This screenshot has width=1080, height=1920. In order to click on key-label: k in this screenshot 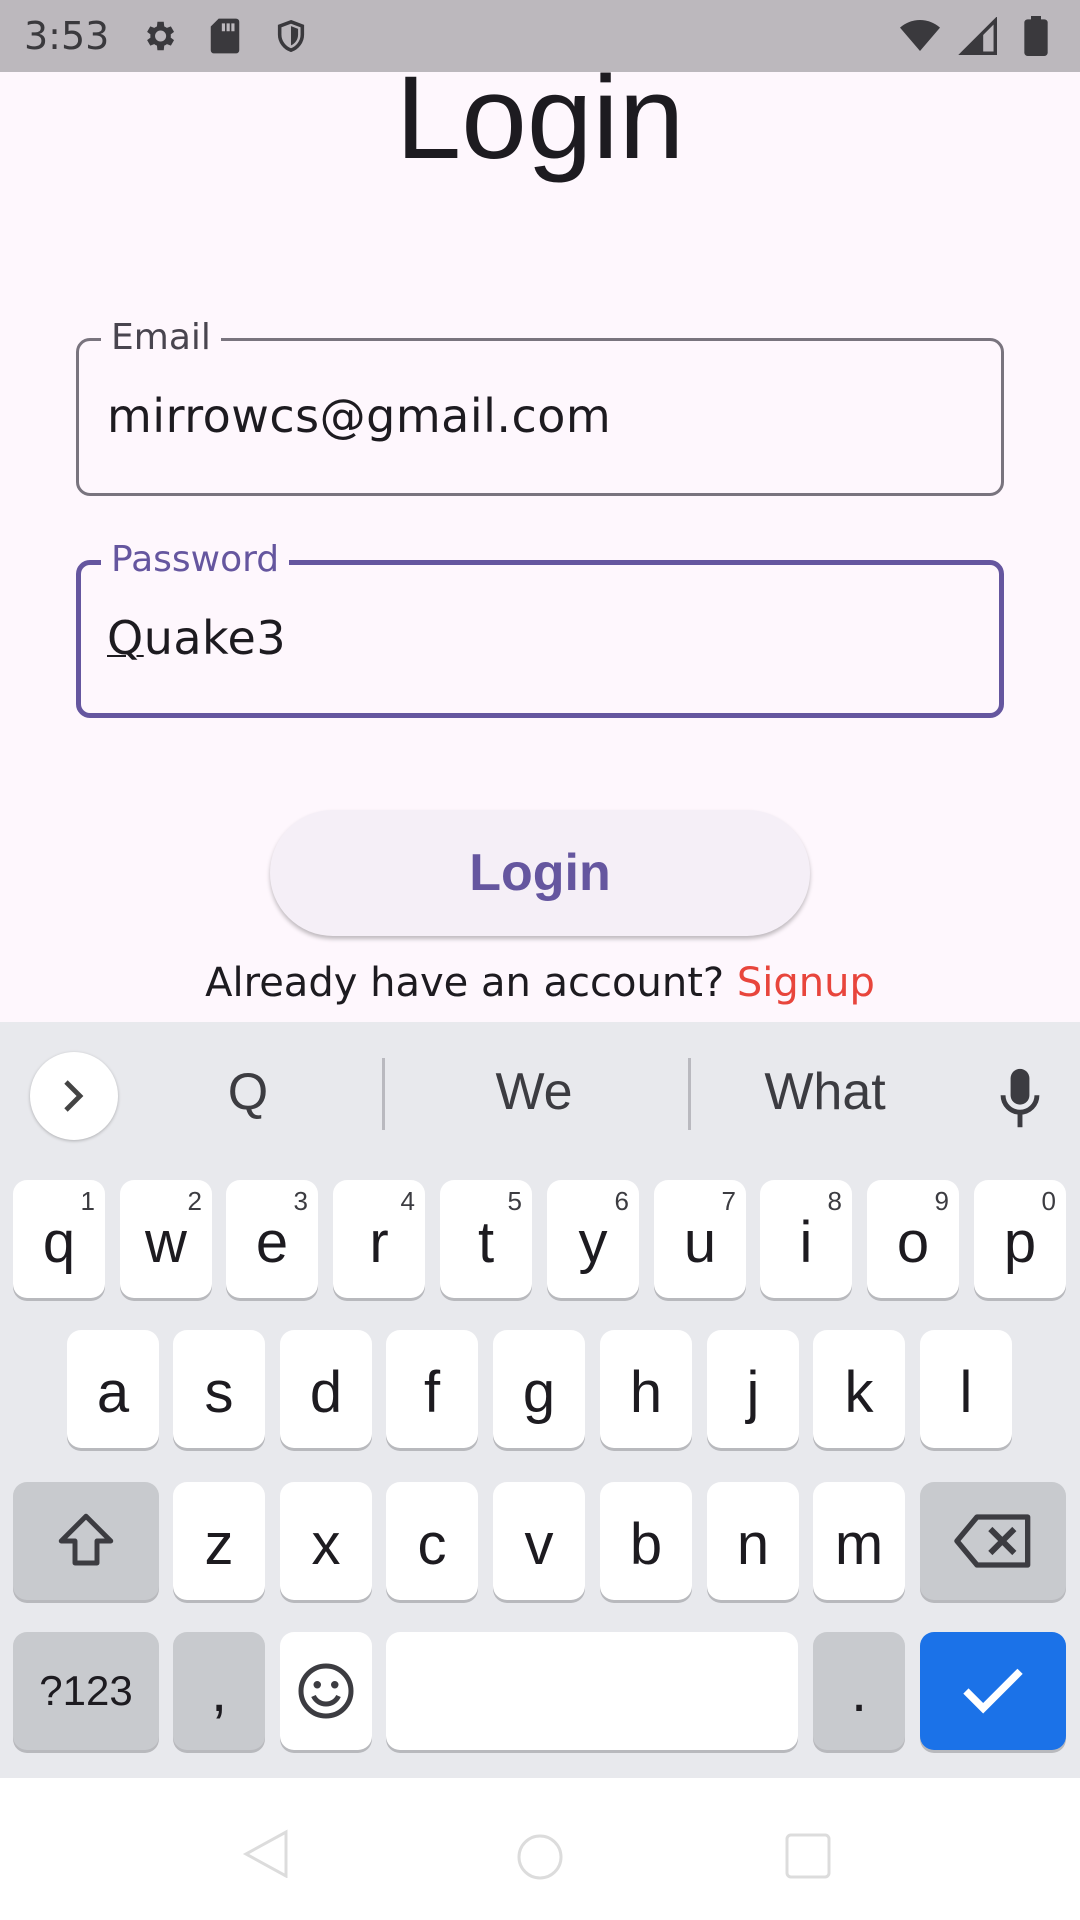, I will do `click(859, 1392)`.